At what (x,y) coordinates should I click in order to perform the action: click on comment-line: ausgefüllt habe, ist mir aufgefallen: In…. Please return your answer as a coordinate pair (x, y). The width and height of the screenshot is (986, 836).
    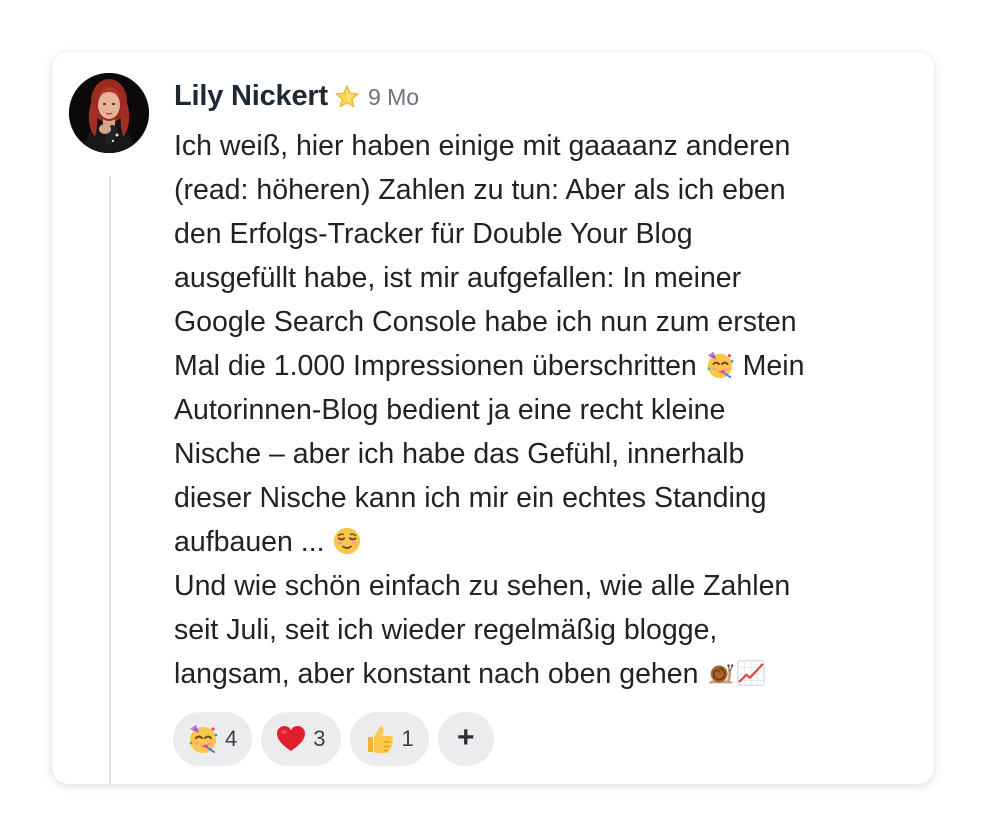
    Looking at the image, I should click on (458, 278).